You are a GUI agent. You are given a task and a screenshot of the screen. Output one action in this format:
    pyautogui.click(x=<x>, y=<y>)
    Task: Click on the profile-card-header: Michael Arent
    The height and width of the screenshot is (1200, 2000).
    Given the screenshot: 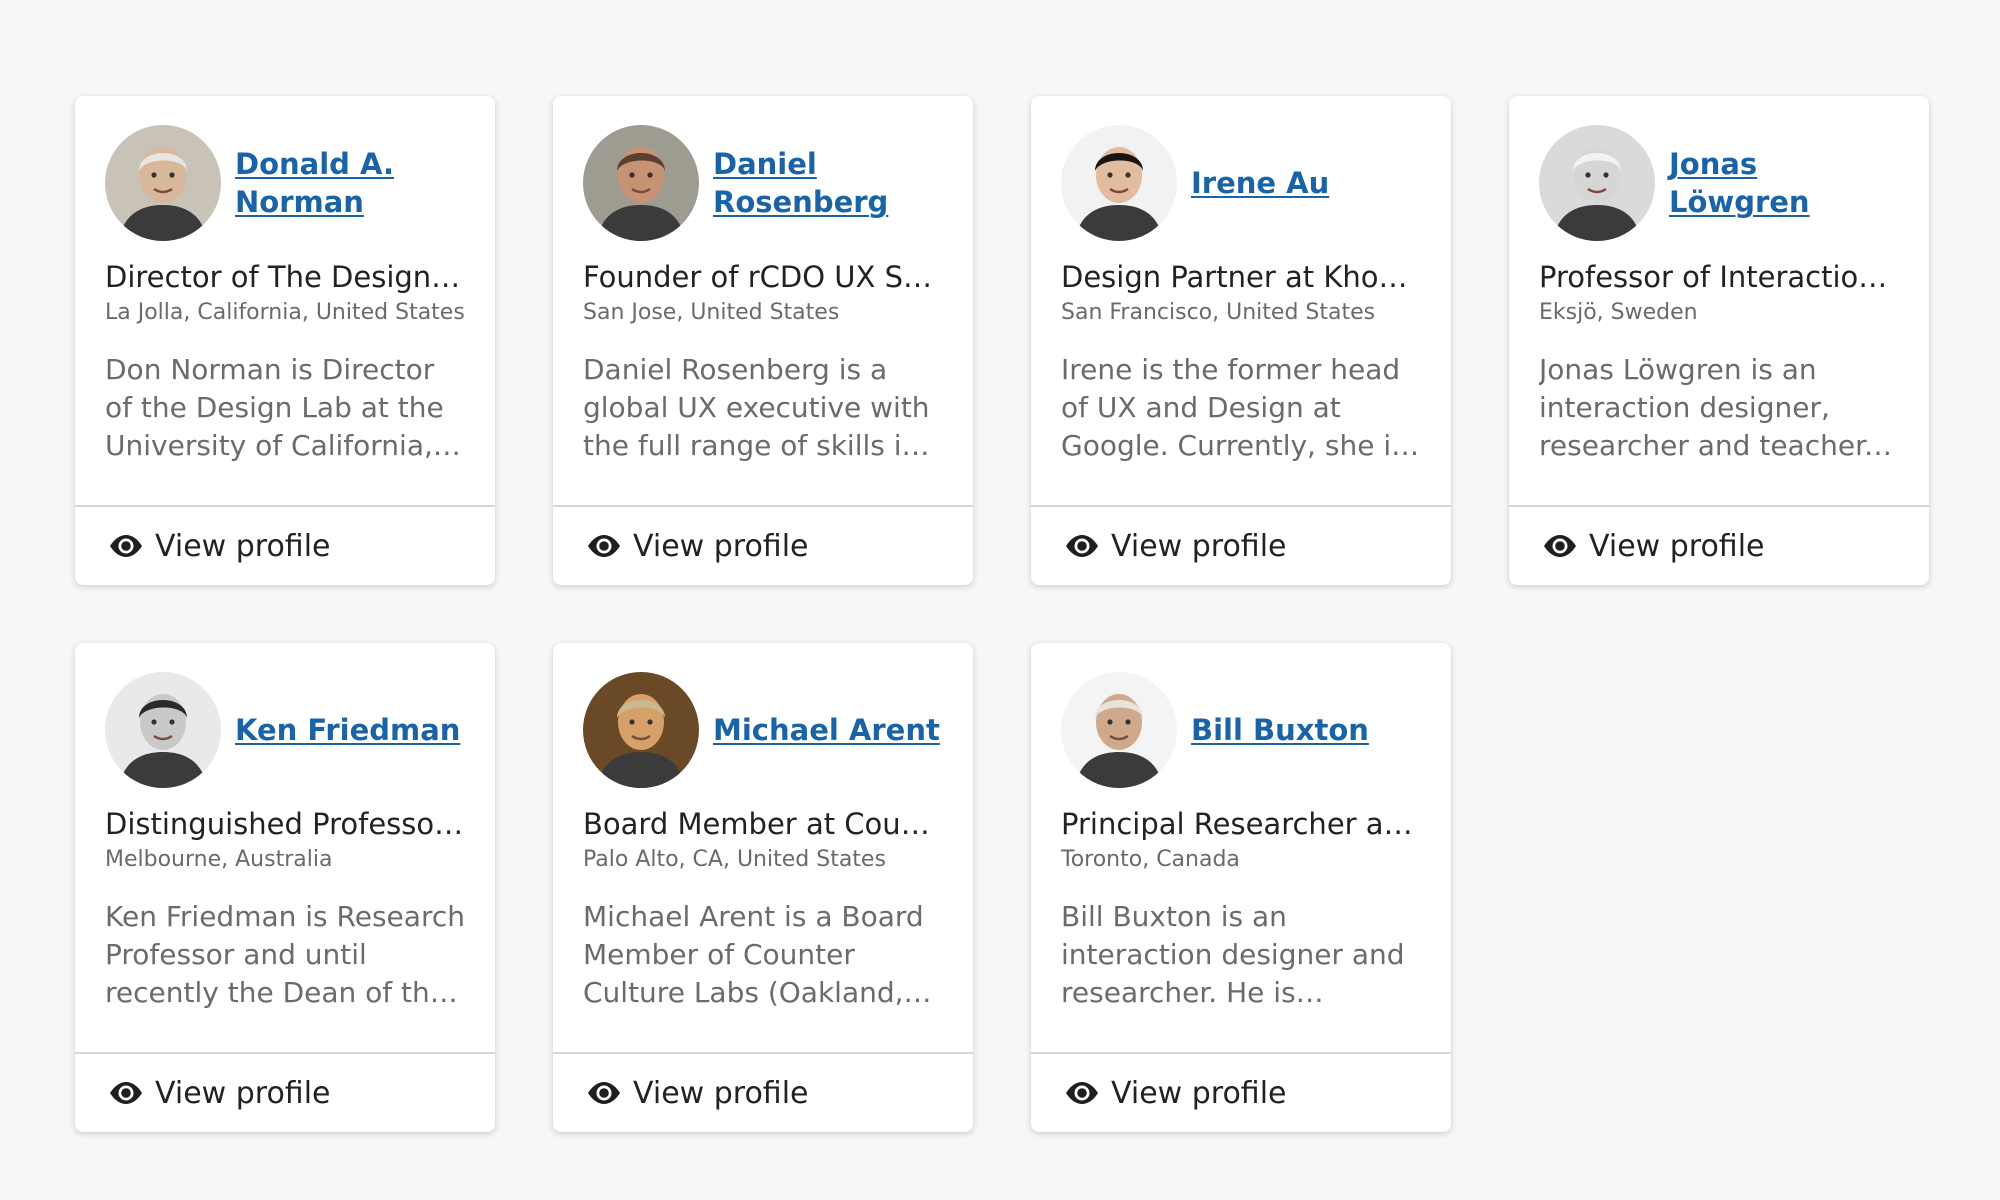 What is the action you would take?
    pyautogui.click(x=763, y=730)
    